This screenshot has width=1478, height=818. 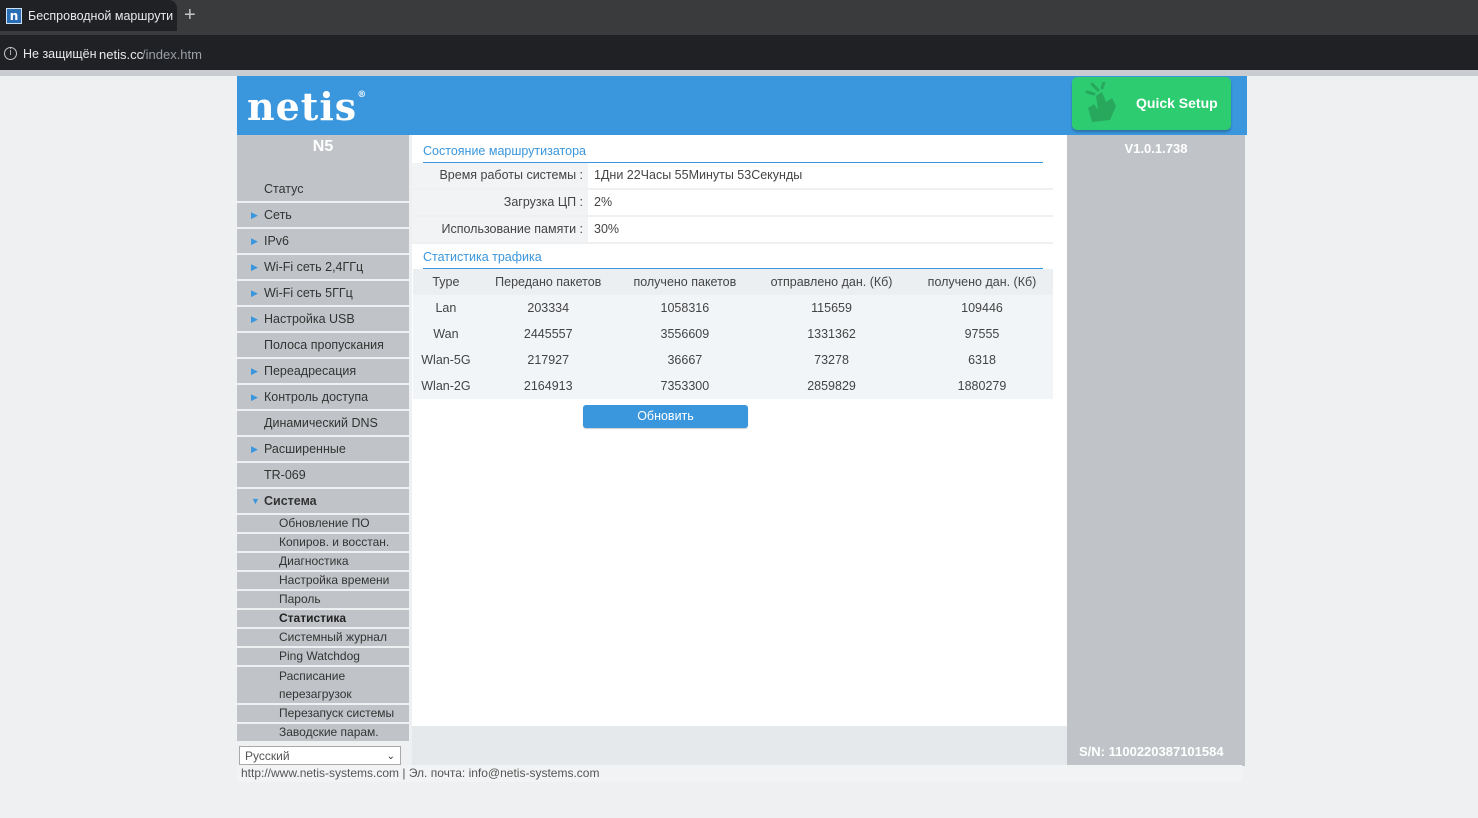 What do you see at coordinates (10, 53) in the screenshot?
I see `info-icon: i` at bounding box center [10, 53].